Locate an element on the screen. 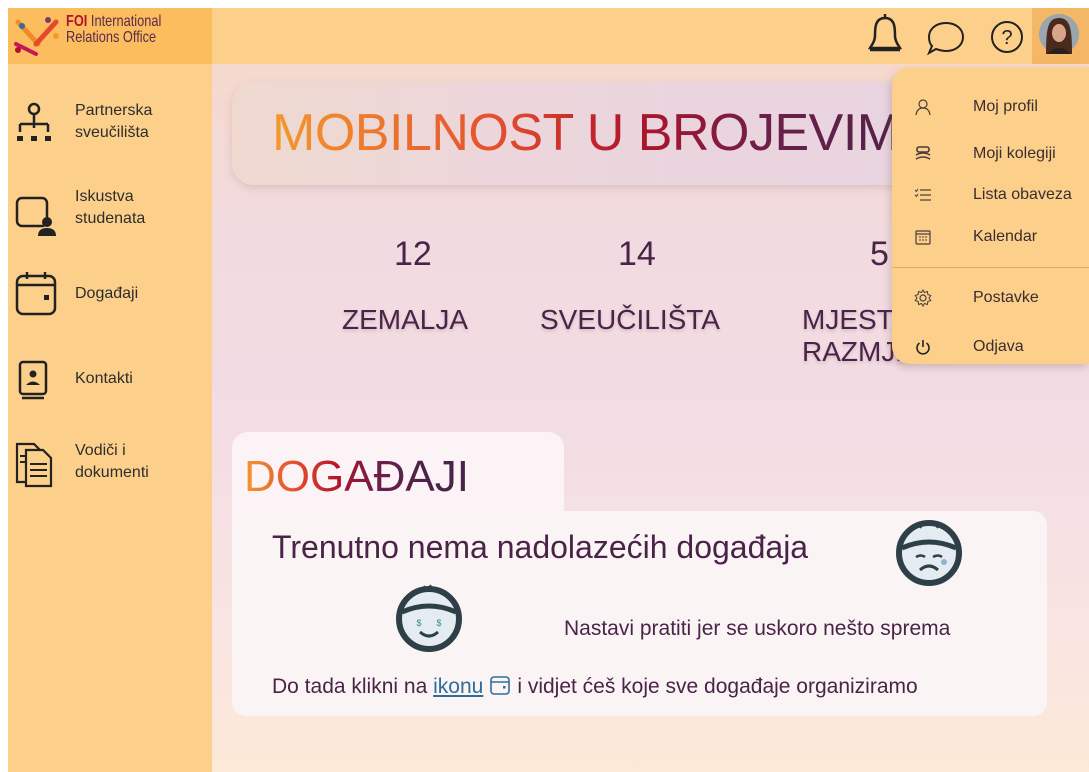 This screenshot has height=772, width=1089. sidebar-item-label: Iskustva studenata is located at coordinates (110, 207).